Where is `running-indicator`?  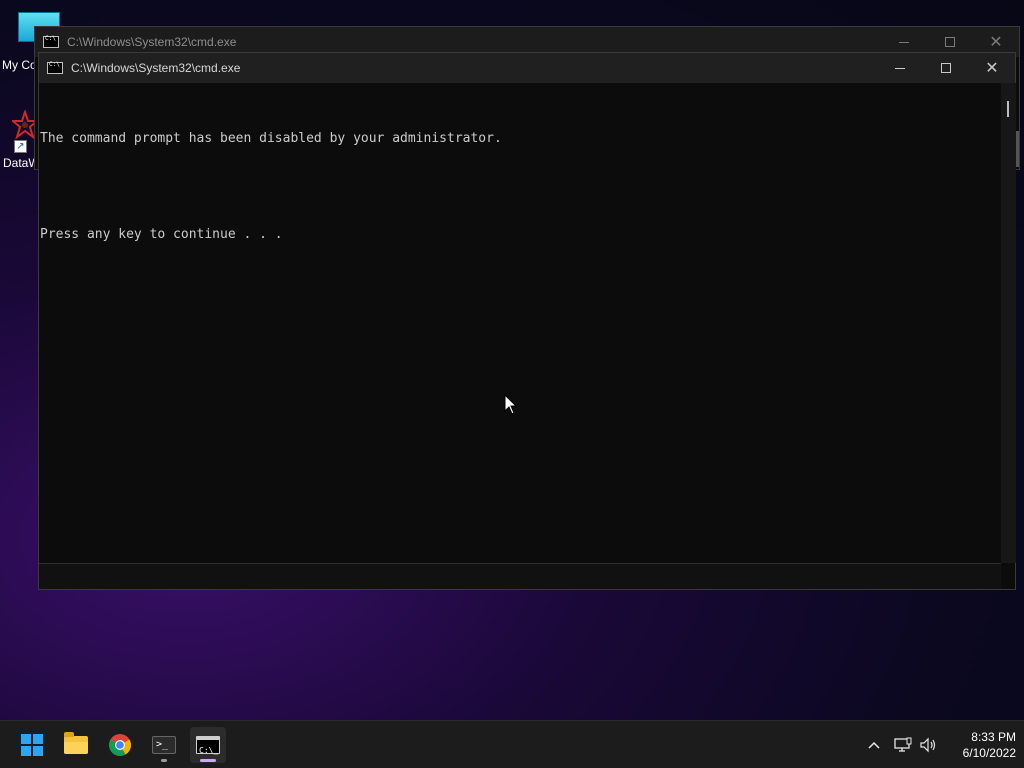 running-indicator is located at coordinates (164, 760).